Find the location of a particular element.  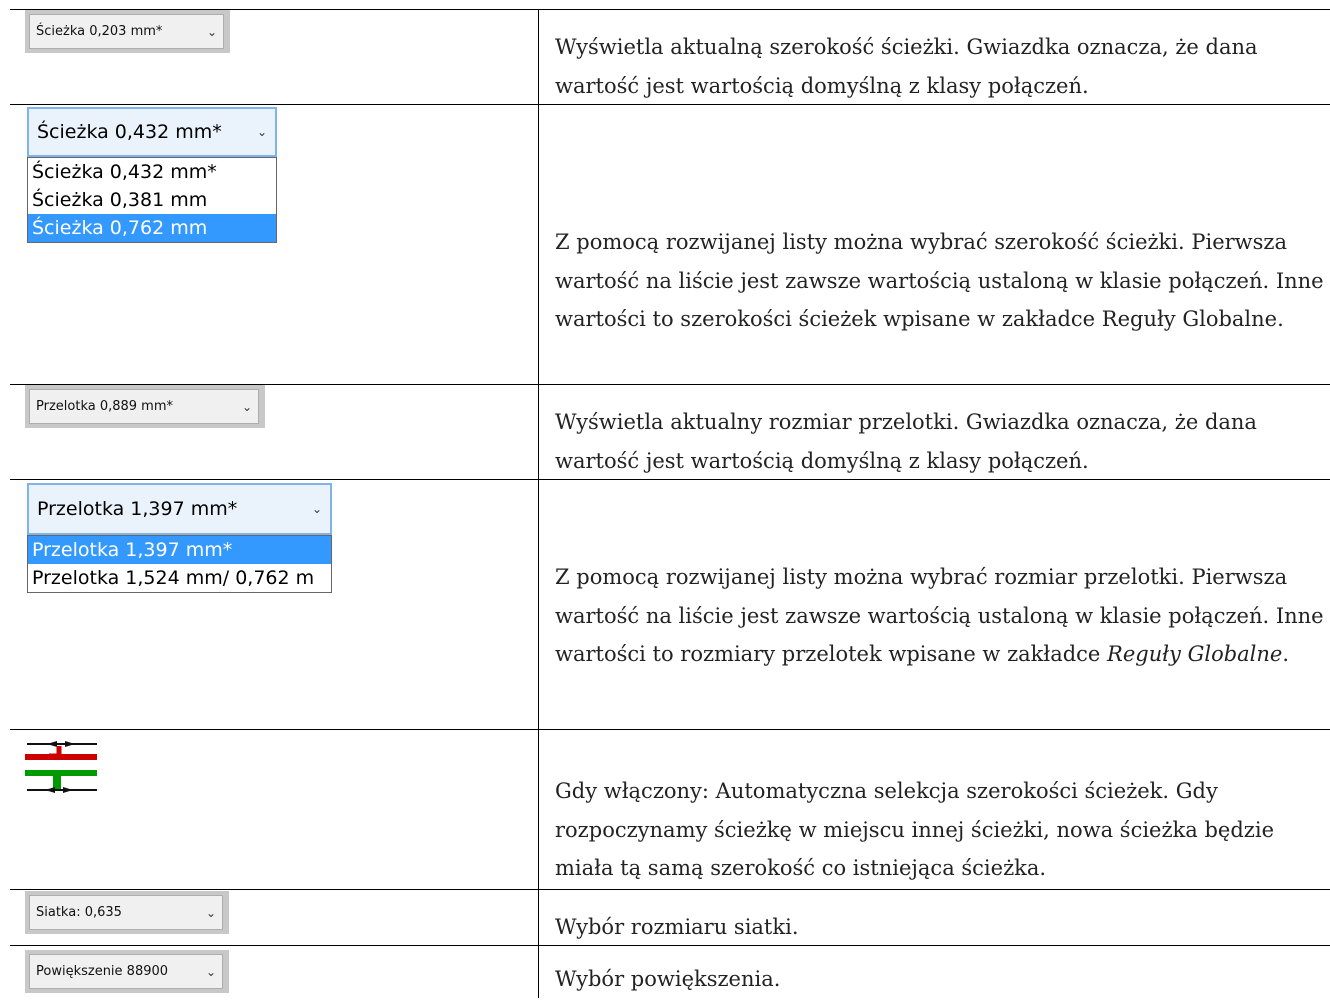

auto-track-width-icon is located at coordinates (63, 767).